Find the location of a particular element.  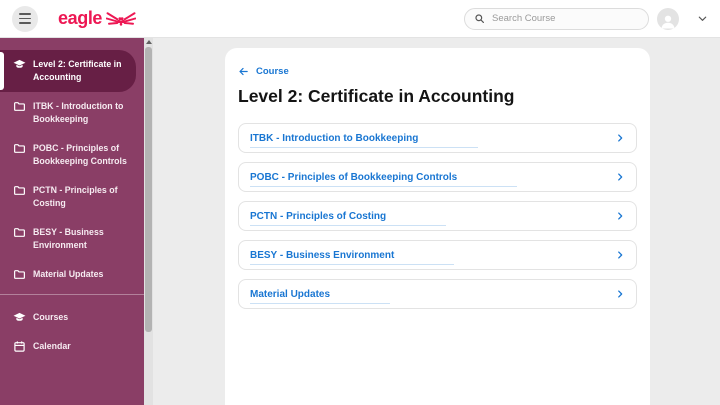

sidebar-item-label: Calendar is located at coordinates (52, 346).